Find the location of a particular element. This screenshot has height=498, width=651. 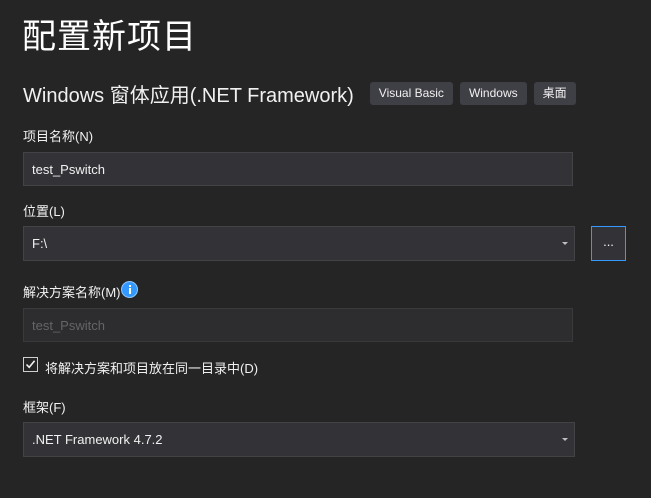

checkmark-icon is located at coordinates (30, 364).